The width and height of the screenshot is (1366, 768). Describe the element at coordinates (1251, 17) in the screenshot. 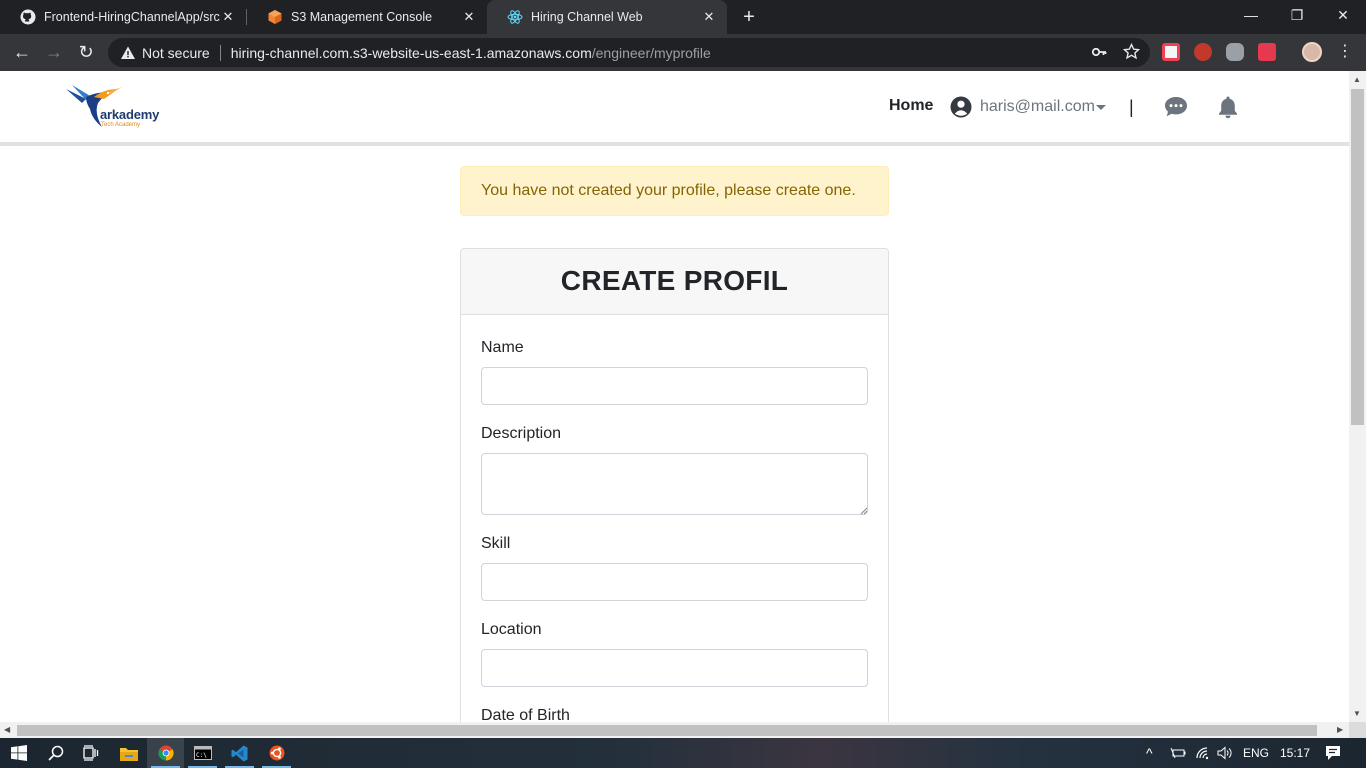

I see `window-minimize-button: —` at that location.